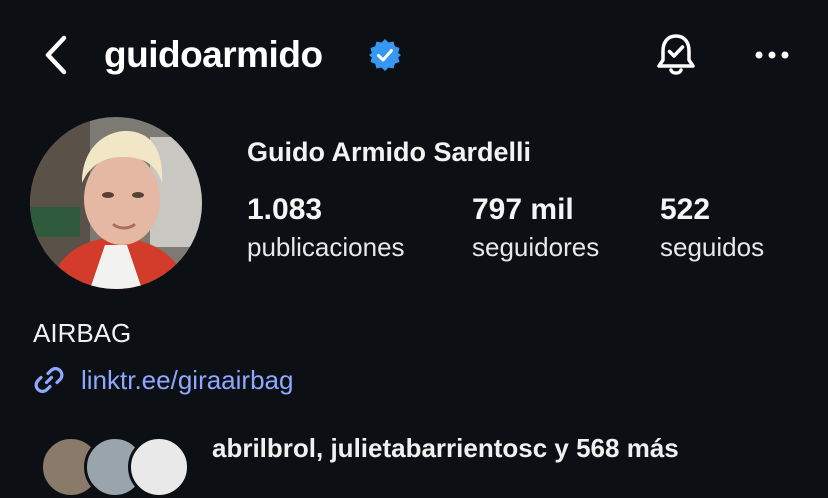  I want to click on more-options-button, so click(774, 55).